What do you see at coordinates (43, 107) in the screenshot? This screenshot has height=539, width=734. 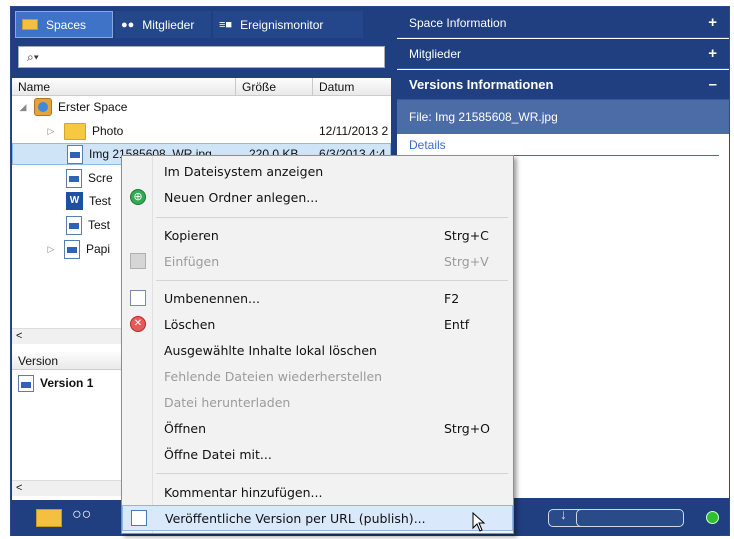 I see `space-icon` at bounding box center [43, 107].